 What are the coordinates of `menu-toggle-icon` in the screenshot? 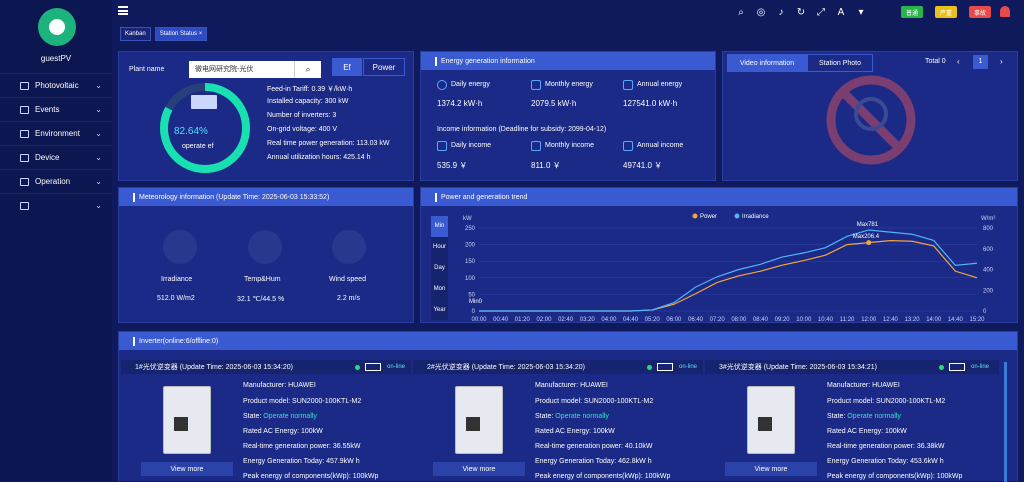 It's located at (123, 10).